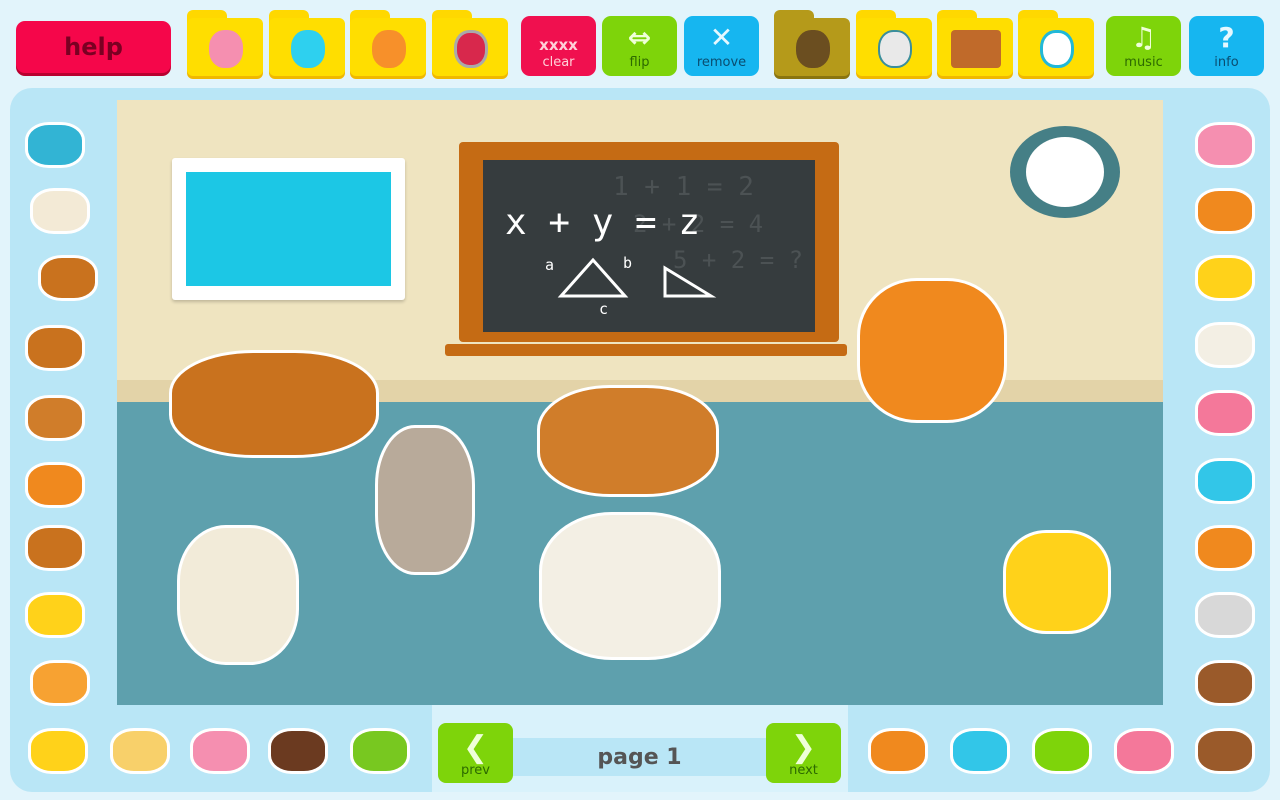  Describe the element at coordinates (55, 615) in the screenshot. I see `sidebar-sticker-dog-desk` at that location.